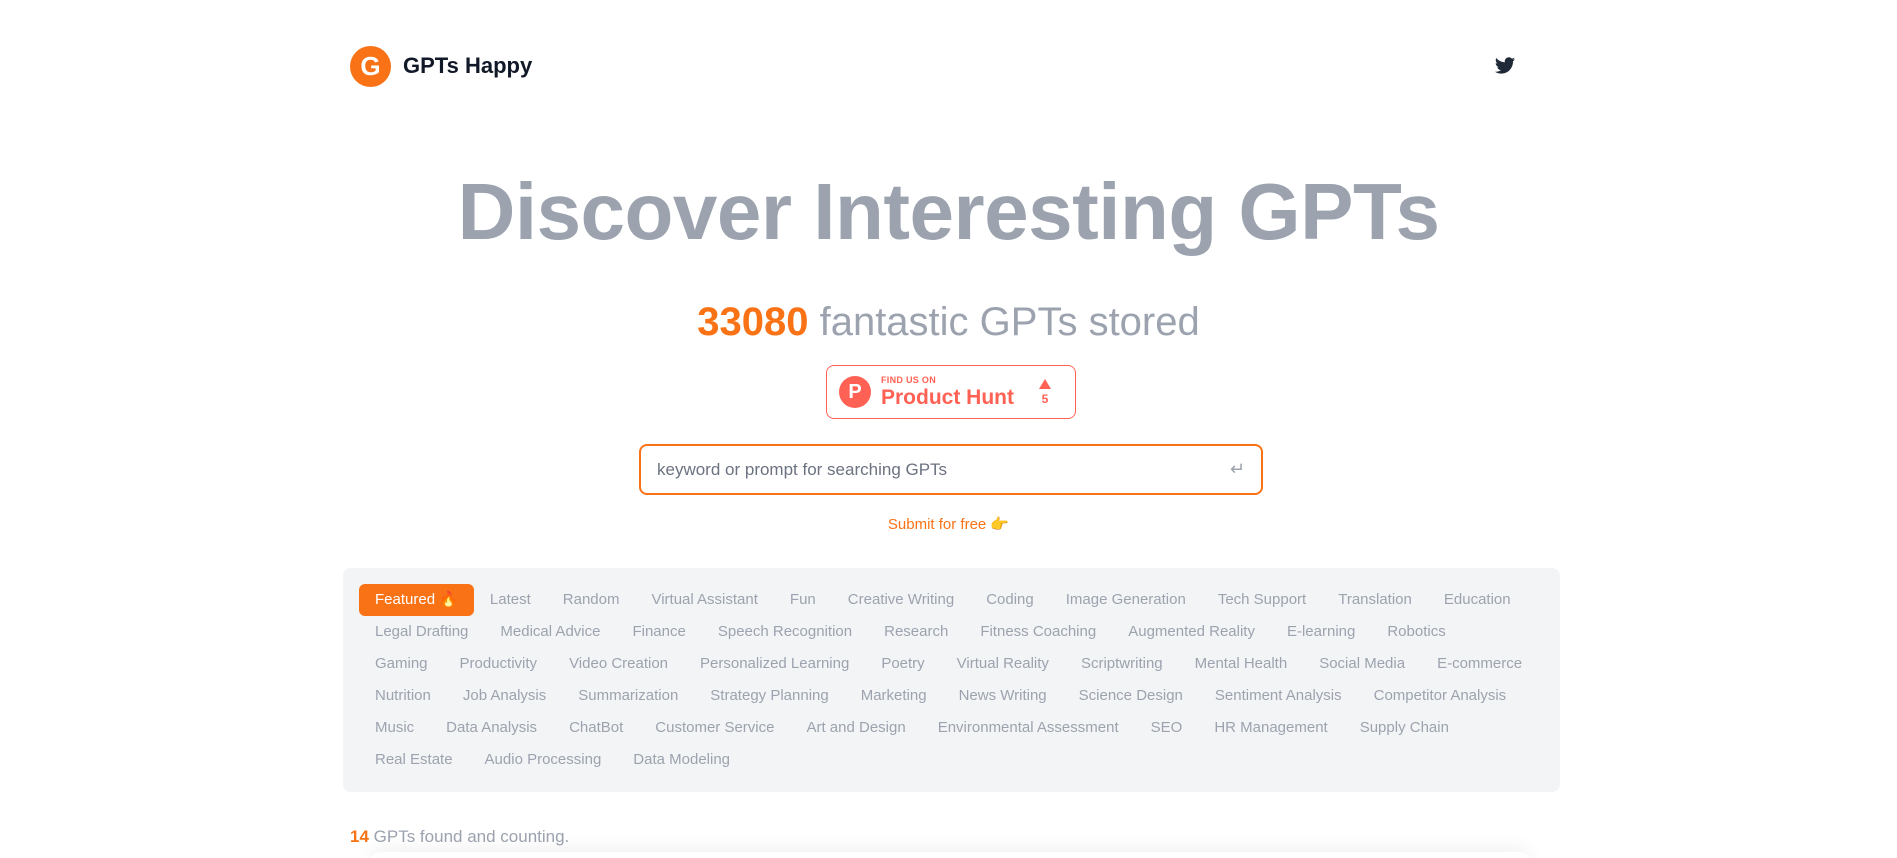 The height and width of the screenshot is (858, 1897). Describe the element at coordinates (394, 728) in the screenshot. I see `category-tag: Music` at that location.